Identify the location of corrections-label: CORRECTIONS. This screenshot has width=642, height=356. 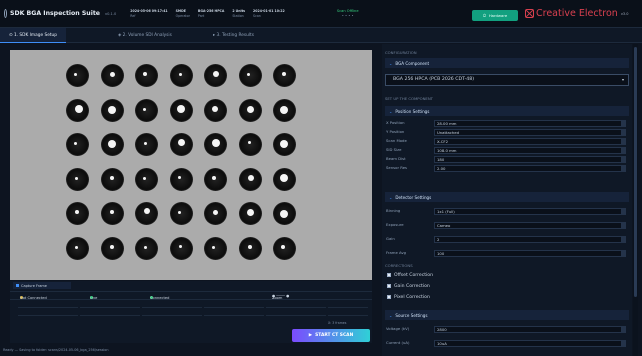
(399, 265).